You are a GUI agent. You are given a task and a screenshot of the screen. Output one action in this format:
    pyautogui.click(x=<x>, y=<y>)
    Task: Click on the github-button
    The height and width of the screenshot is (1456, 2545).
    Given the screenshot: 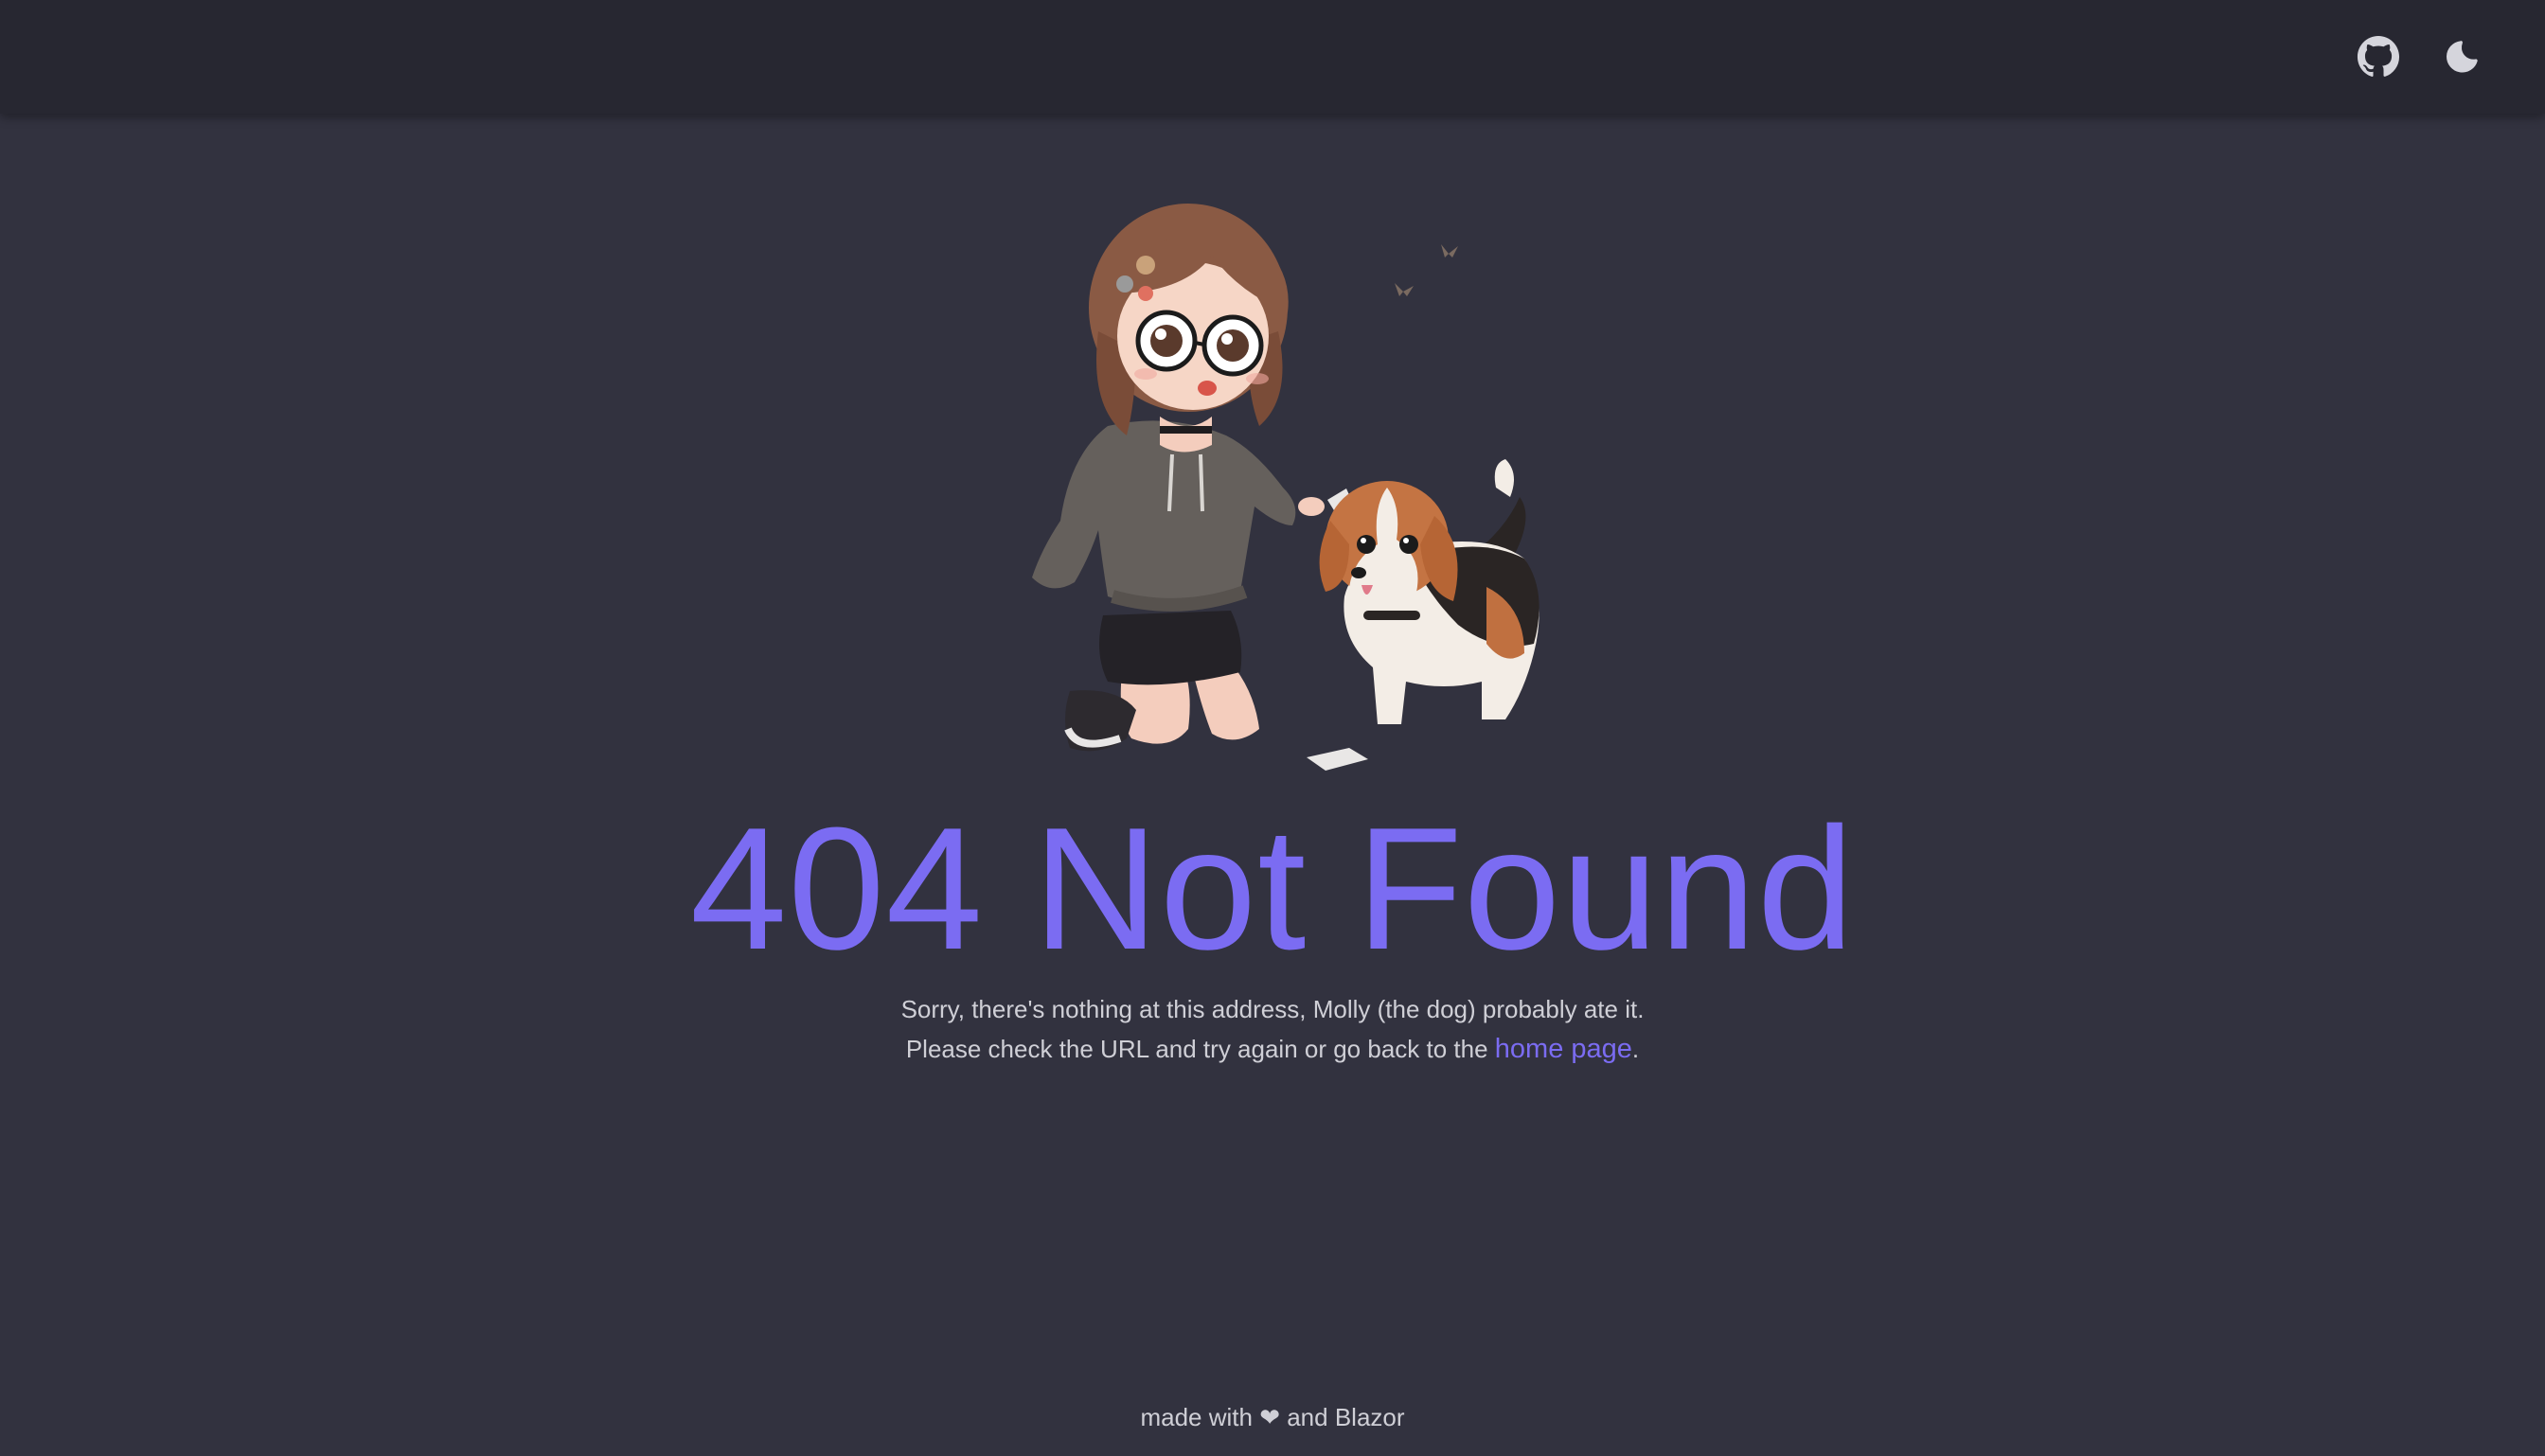 What is the action you would take?
    pyautogui.click(x=2378, y=57)
    